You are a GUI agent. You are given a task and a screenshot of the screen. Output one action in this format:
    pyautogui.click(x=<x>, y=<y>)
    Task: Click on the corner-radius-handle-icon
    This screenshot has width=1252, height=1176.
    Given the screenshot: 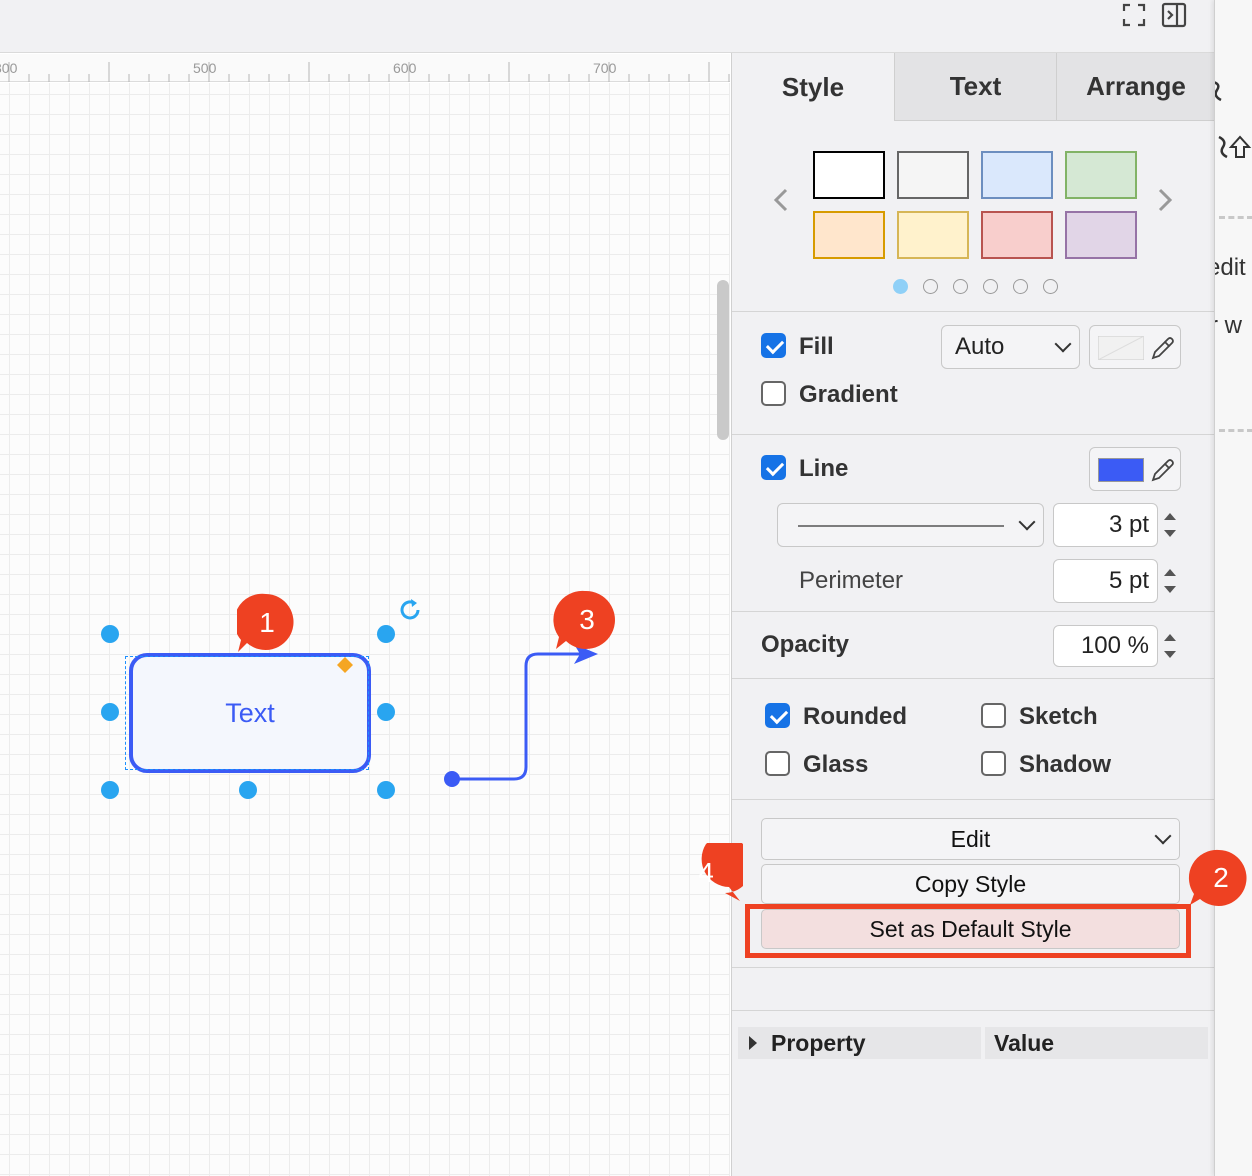 What is the action you would take?
    pyautogui.click(x=345, y=665)
    